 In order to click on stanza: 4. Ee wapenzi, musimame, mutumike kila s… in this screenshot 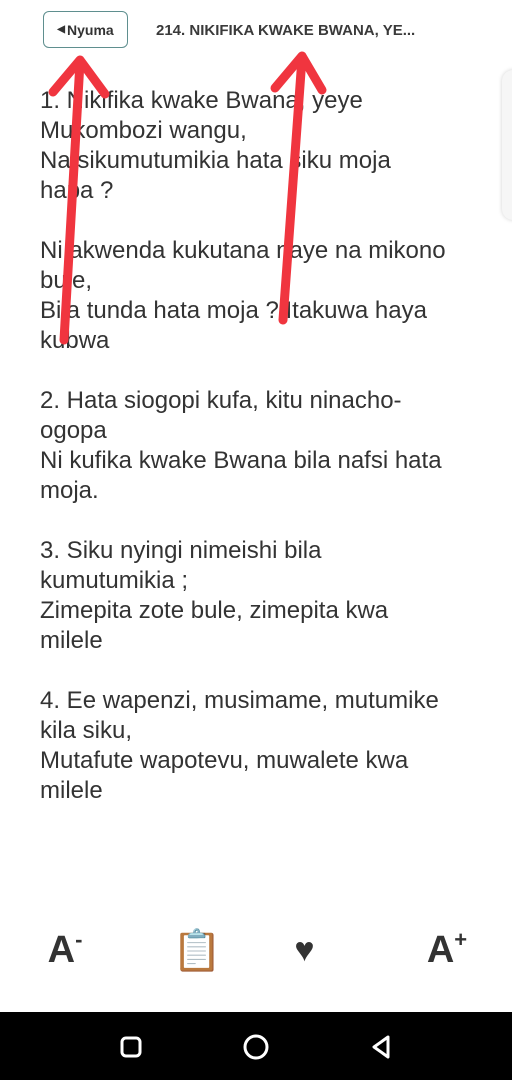, I will do `click(260, 746)`.